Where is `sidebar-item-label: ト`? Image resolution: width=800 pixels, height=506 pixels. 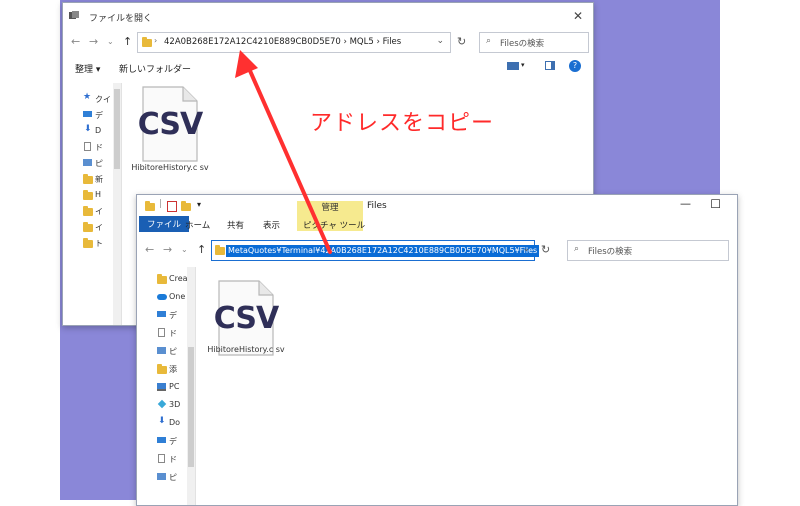
sidebar-item-label: ト is located at coordinates (99, 243).